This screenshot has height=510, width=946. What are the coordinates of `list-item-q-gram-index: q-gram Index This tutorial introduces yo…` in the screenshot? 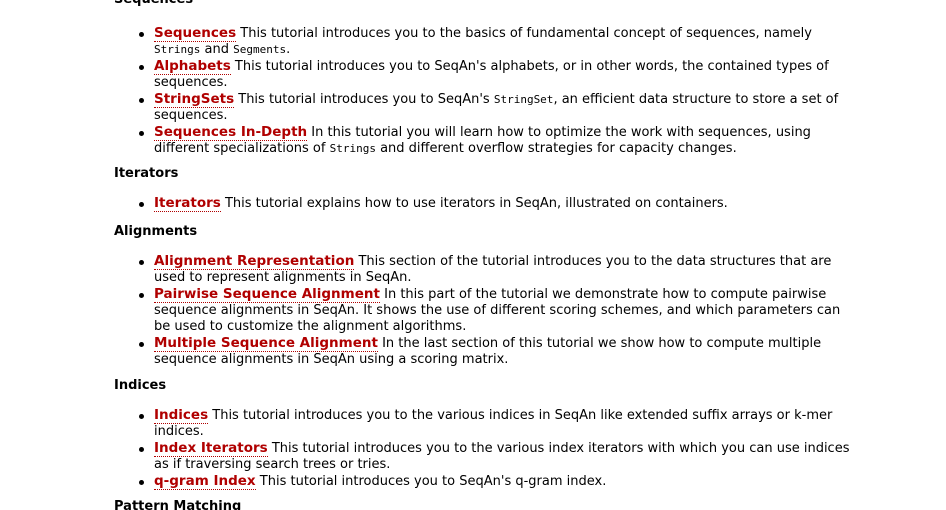 It's located at (496, 481).